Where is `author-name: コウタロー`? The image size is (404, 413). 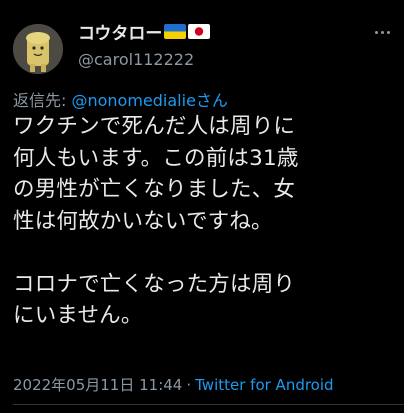
author-name: コウタロー is located at coordinates (144, 31).